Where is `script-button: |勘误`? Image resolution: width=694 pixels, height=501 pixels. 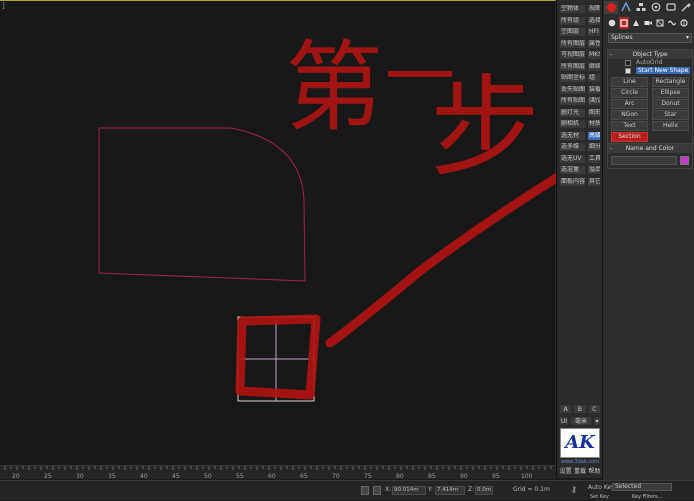 script-button: |勘误 is located at coordinates (594, 101).